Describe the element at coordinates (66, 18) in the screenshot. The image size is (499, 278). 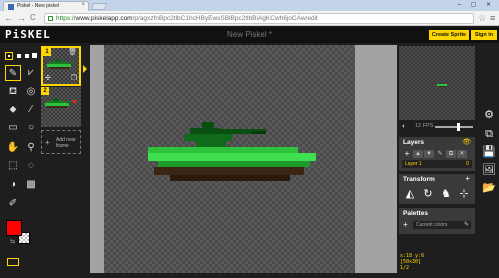
I see `url-scheme: https://` at that location.